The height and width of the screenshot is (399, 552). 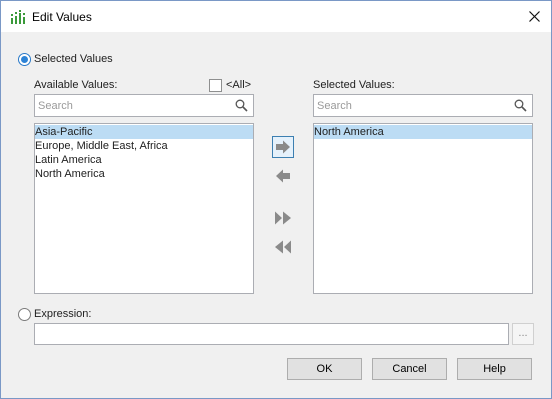 I want to click on selected-values-label: Selected Values:, so click(x=354, y=85).